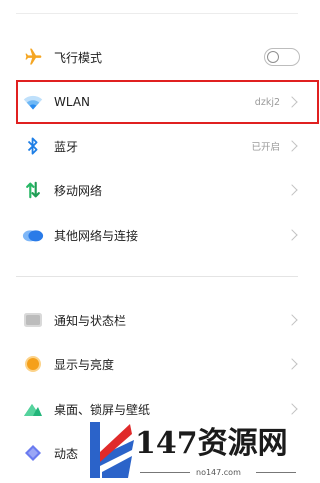 The width and height of the screenshot is (320, 483). Describe the element at coordinates (84, 364) in the screenshot. I see `display-label: 显示与亮度` at that location.